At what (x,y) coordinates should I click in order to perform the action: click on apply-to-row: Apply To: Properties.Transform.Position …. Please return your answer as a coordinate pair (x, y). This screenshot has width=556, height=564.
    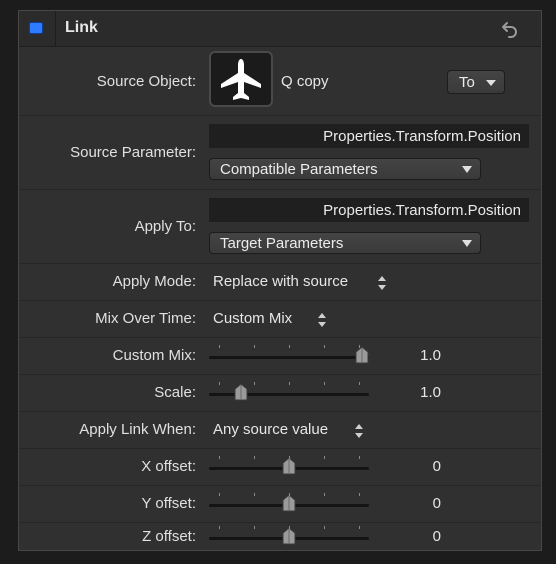
    Looking at the image, I should click on (280, 227).